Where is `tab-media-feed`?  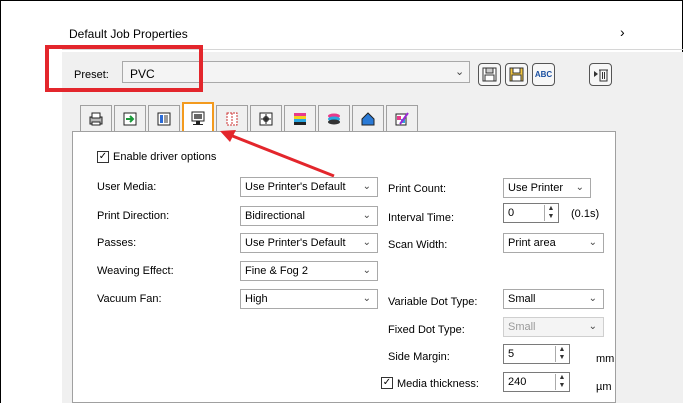
tab-media-feed is located at coordinates (130, 118).